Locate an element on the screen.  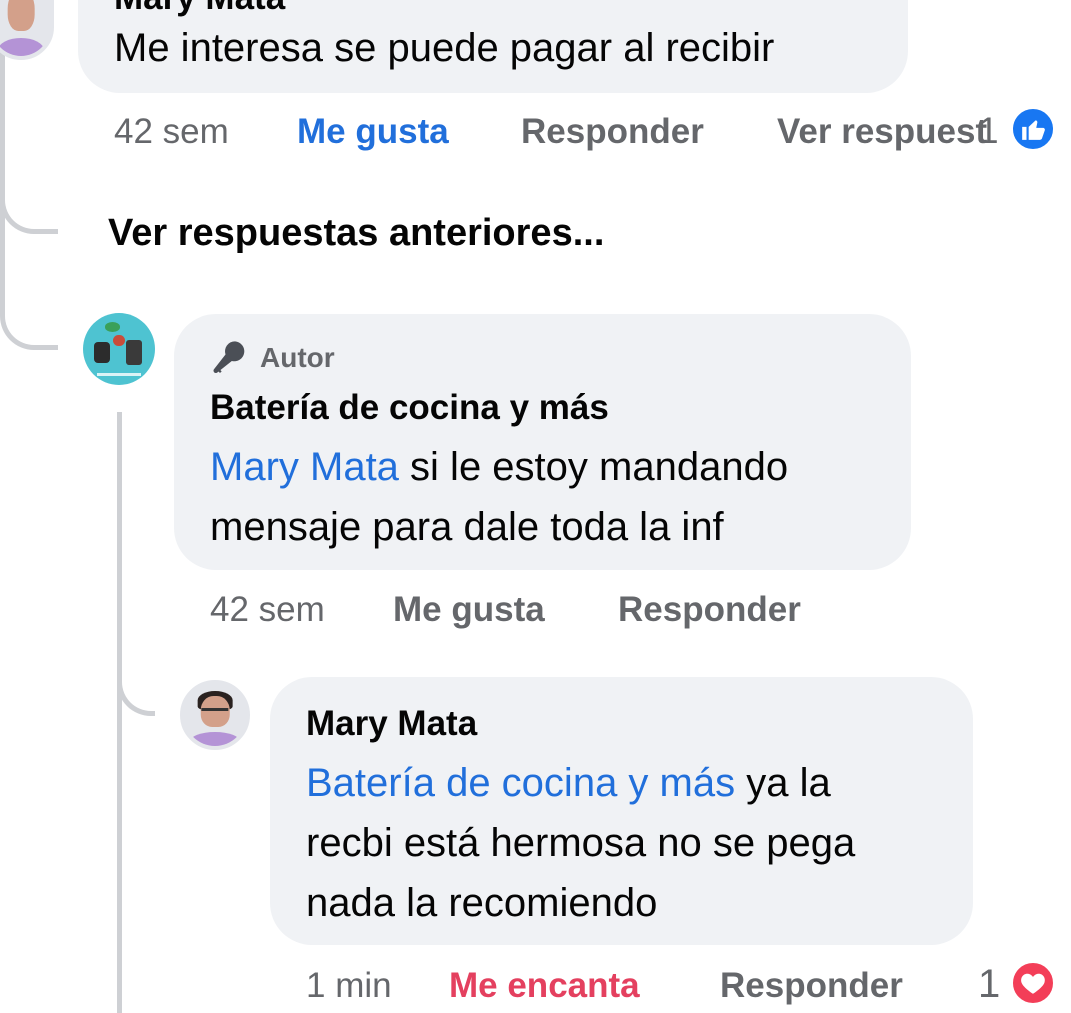
avatar-face is located at coordinates (21, 16).